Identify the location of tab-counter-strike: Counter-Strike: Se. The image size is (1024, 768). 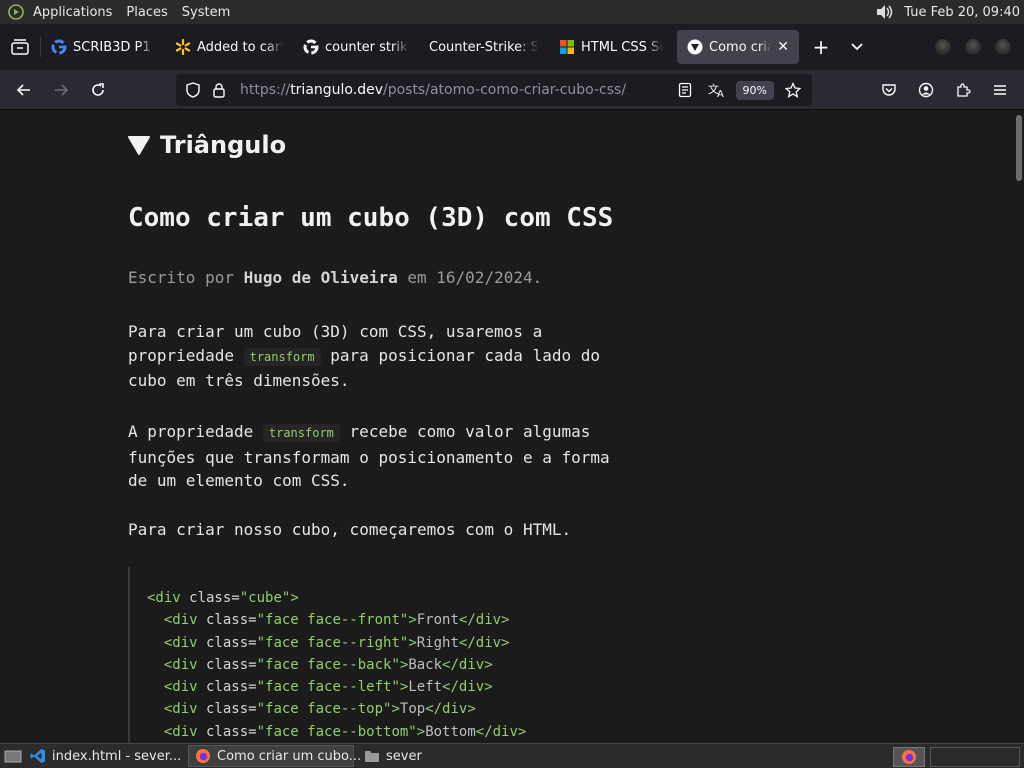
(484, 47).